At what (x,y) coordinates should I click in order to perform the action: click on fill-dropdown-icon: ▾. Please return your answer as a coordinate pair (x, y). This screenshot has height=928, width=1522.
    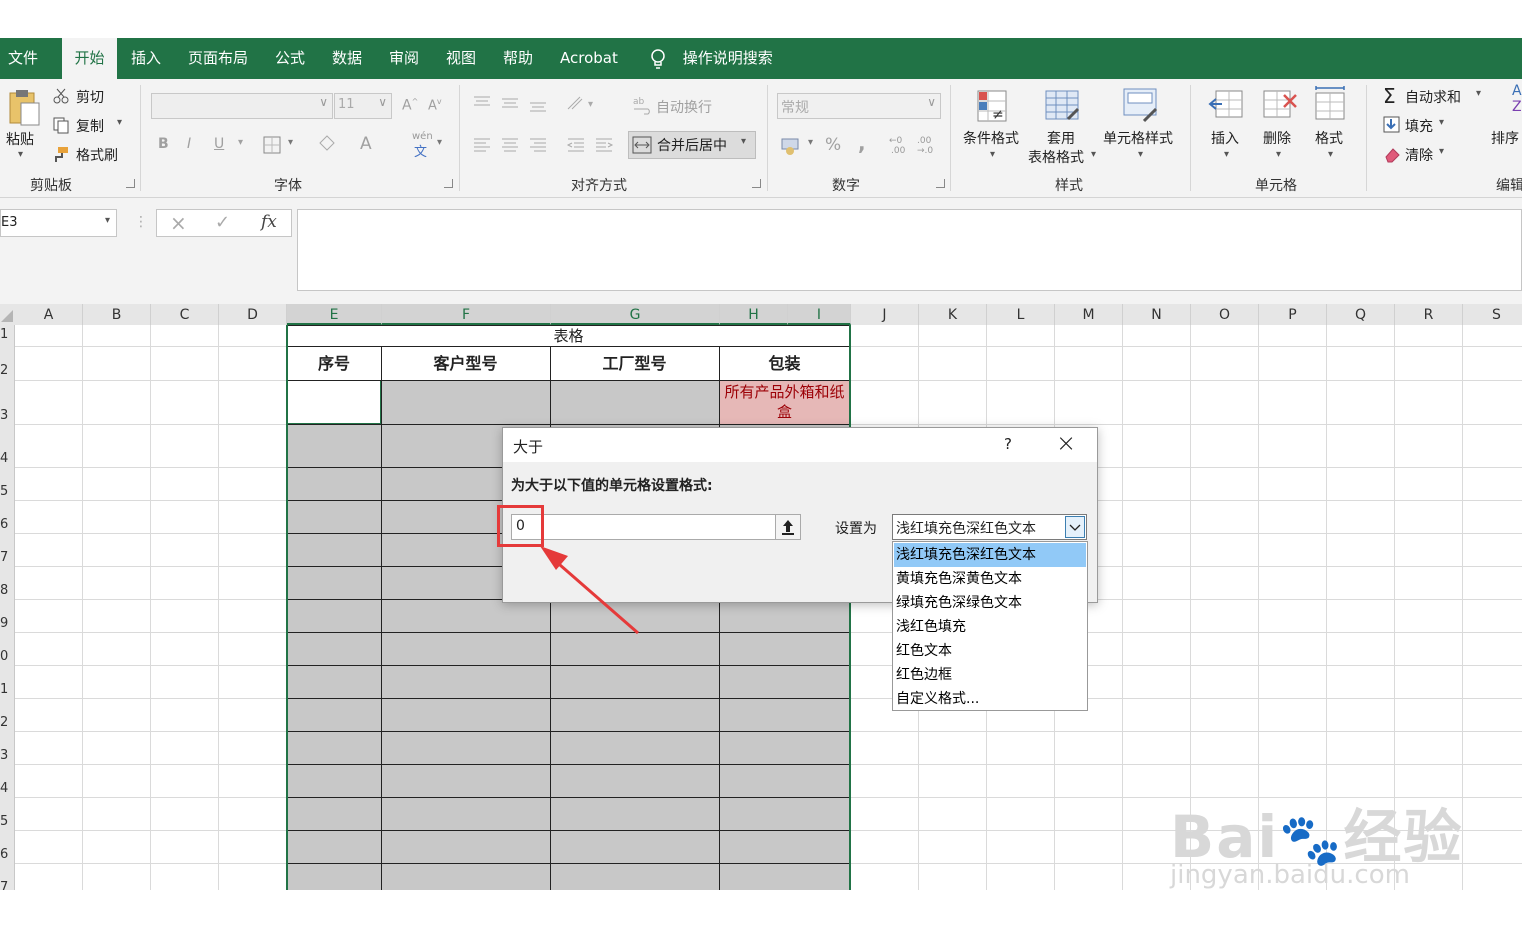
    Looking at the image, I should click on (1441, 122).